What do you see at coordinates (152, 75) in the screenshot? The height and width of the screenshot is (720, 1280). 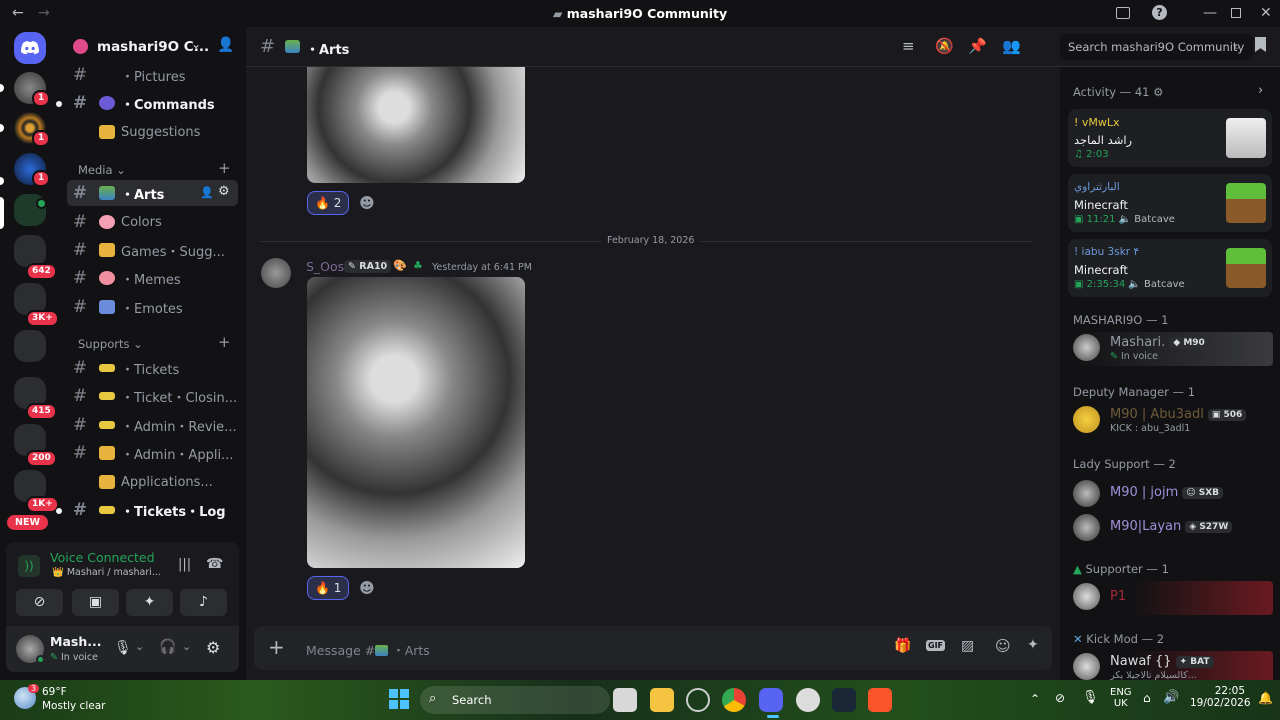 I see `channel-pictures: # ・Pictures` at bounding box center [152, 75].